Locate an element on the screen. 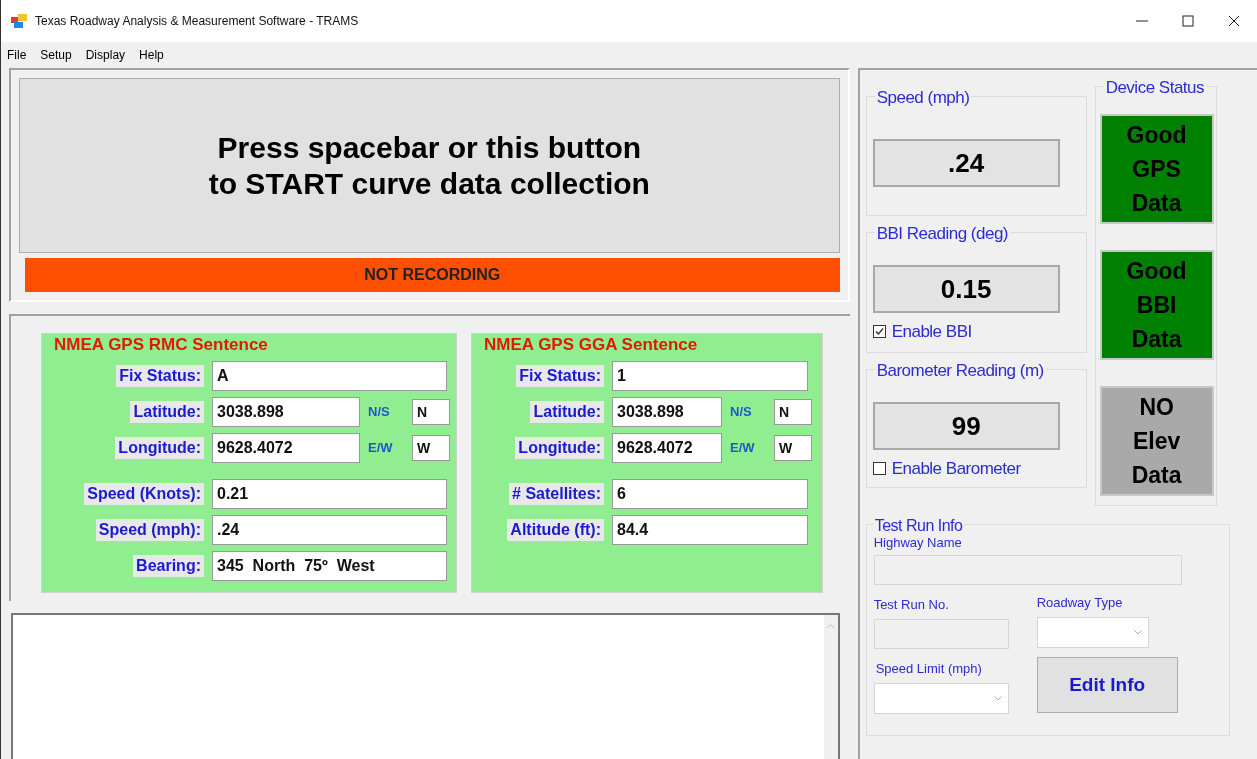 This screenshot has width=1257, height=759. field-label: Altitude (ft): is located at coordinates (555, 530).